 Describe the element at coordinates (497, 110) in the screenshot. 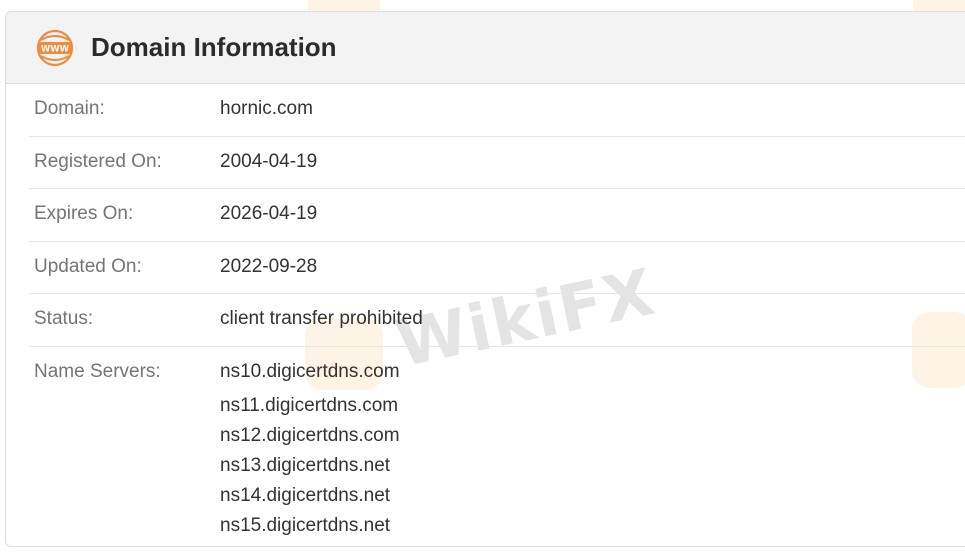

I see `info-row-domain: Domain: hornic.com` at that location.